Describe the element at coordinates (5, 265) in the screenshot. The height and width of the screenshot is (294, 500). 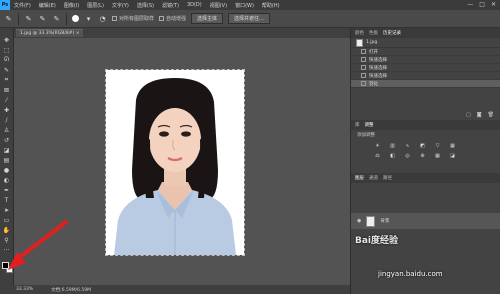
I see `foreground-color-swatch` at that location.